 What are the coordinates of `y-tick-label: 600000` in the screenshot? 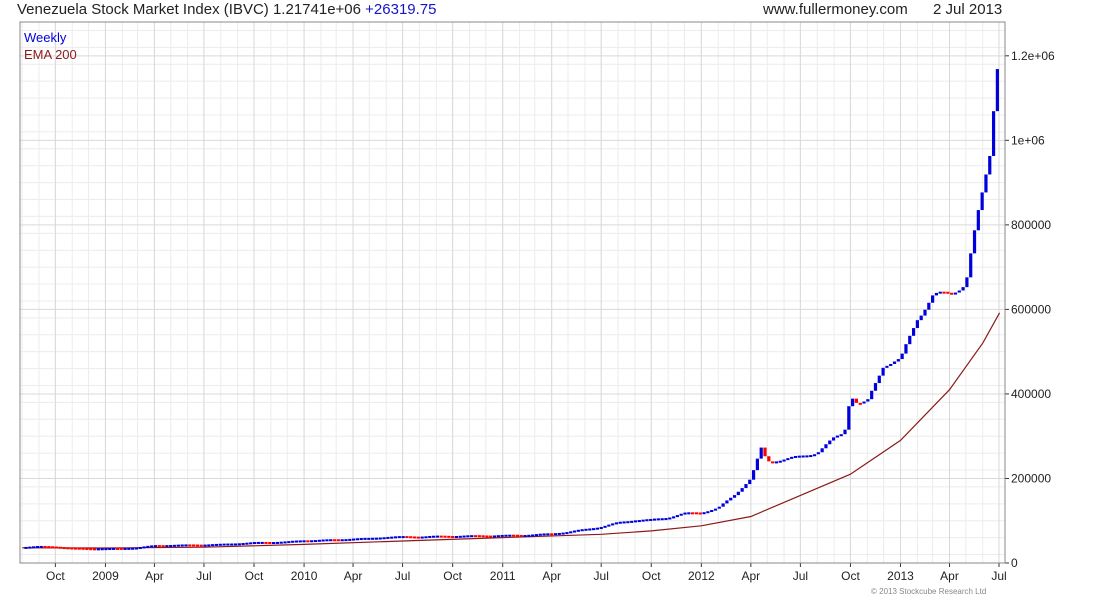 It's located at (1031, 309).